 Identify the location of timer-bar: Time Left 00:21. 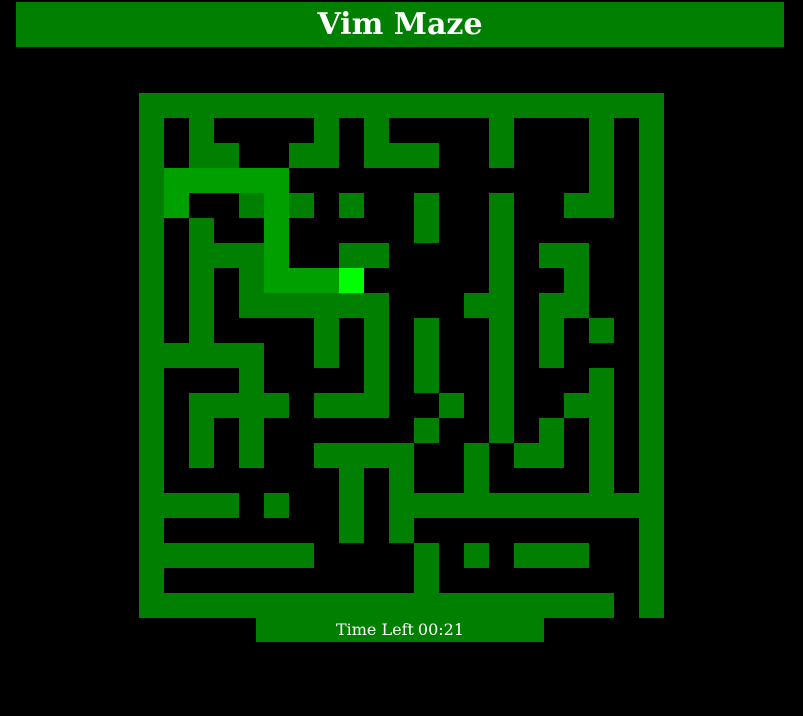
(400, 629).